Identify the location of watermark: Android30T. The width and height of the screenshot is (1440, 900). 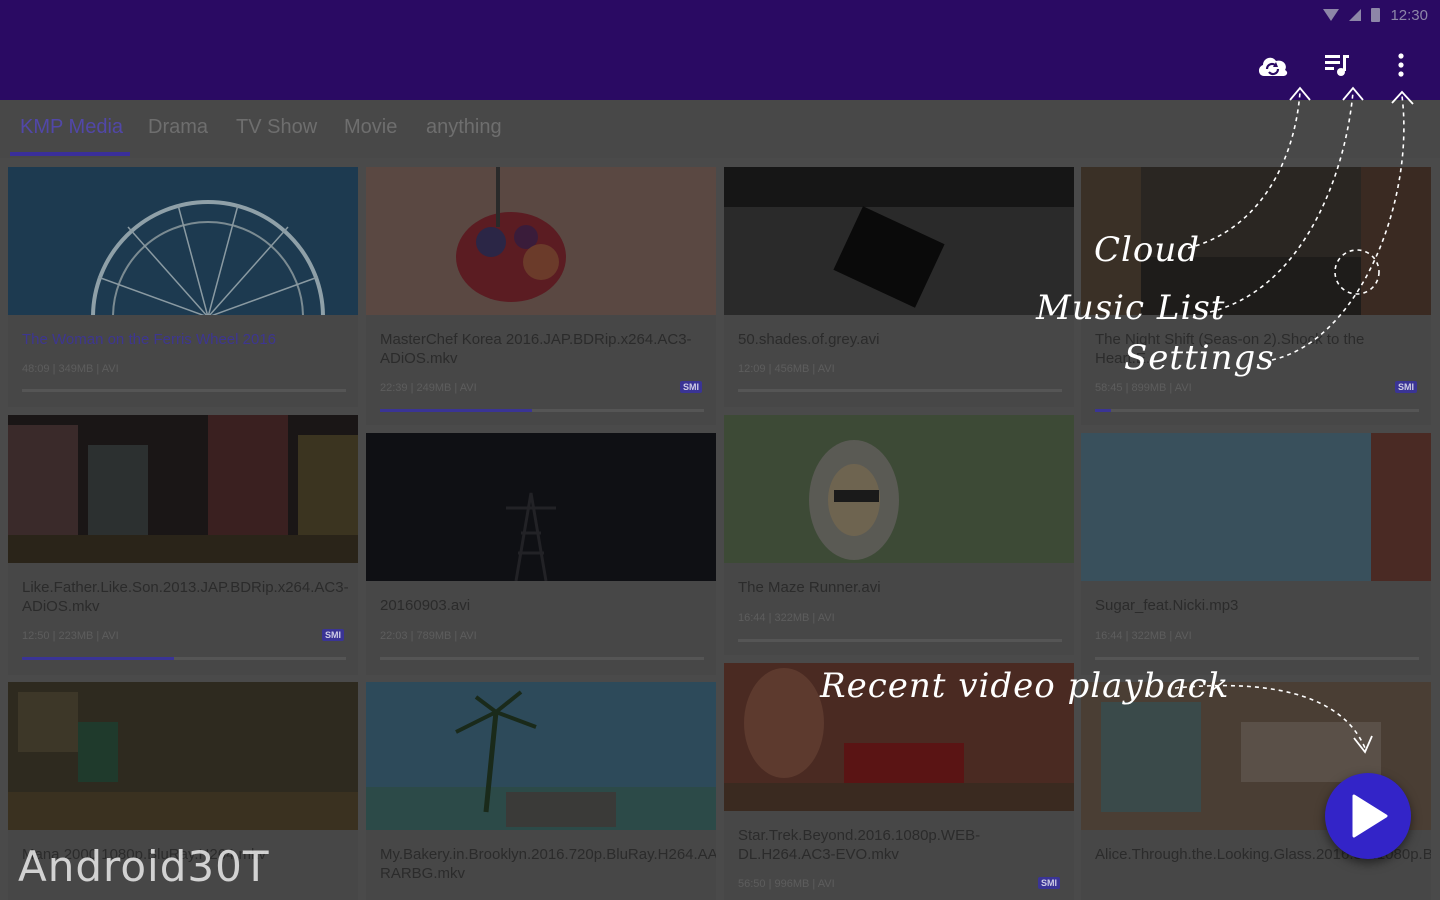
(144, 866).